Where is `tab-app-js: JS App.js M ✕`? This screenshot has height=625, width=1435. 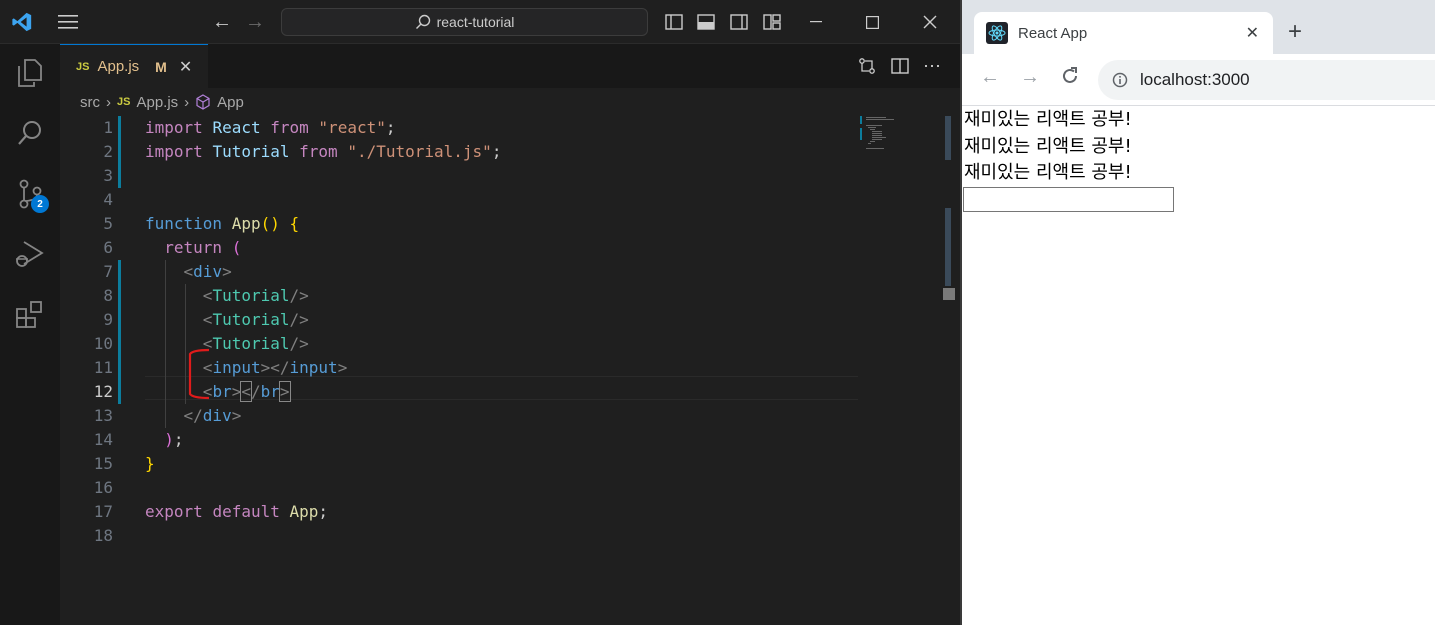 tab-app-js: JS App.js M ✕ is located at coordinates (134, 66).